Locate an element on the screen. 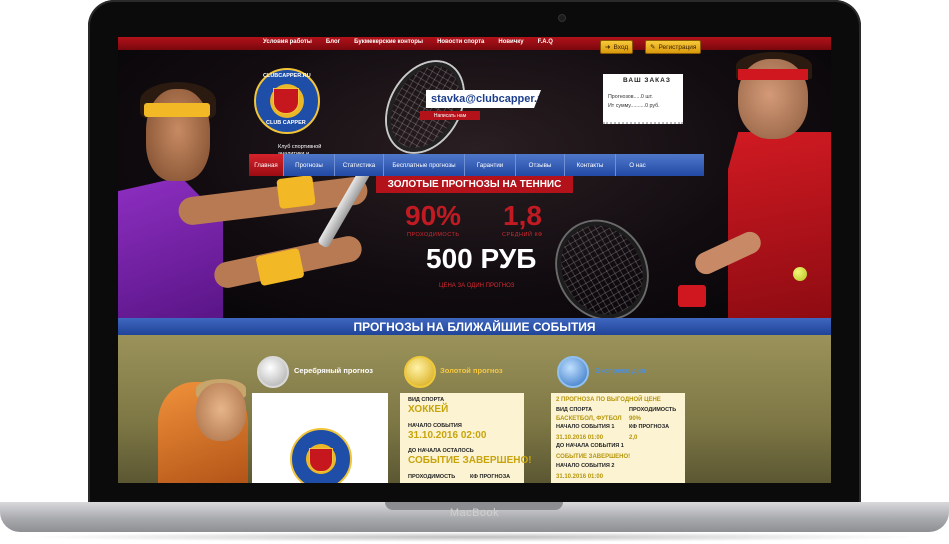  avg-coef-label: СРЕДНИЙ КФ is located at coordinates (522, 235).